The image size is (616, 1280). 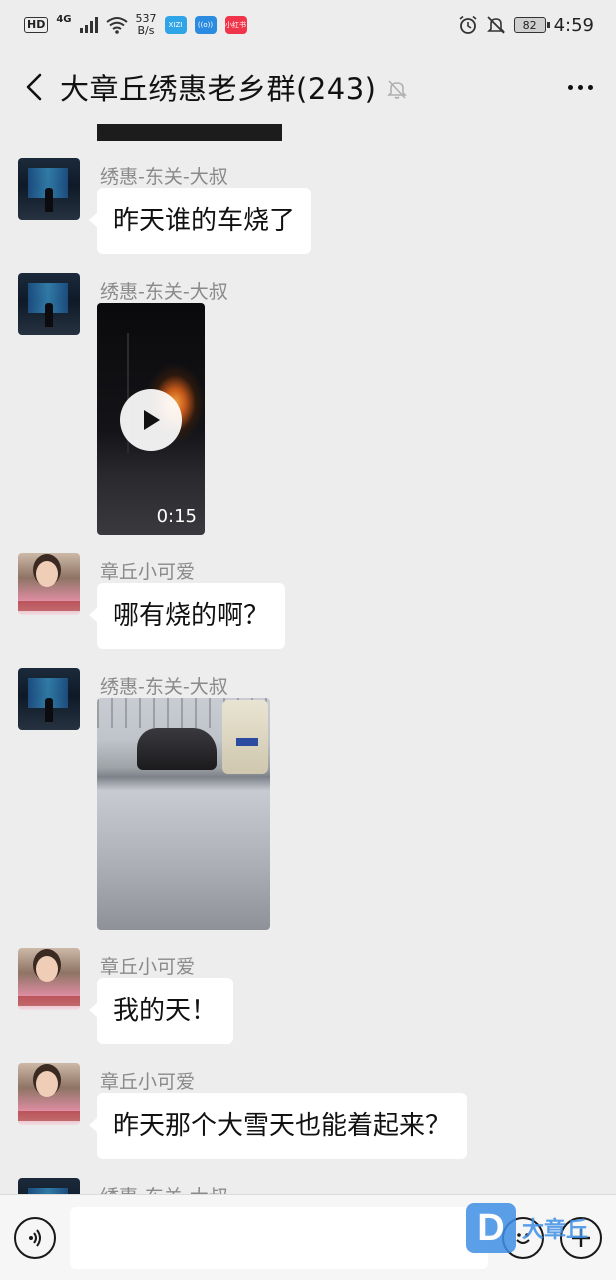 I want to click on network-type: 4G, so click(x=64, y=19).